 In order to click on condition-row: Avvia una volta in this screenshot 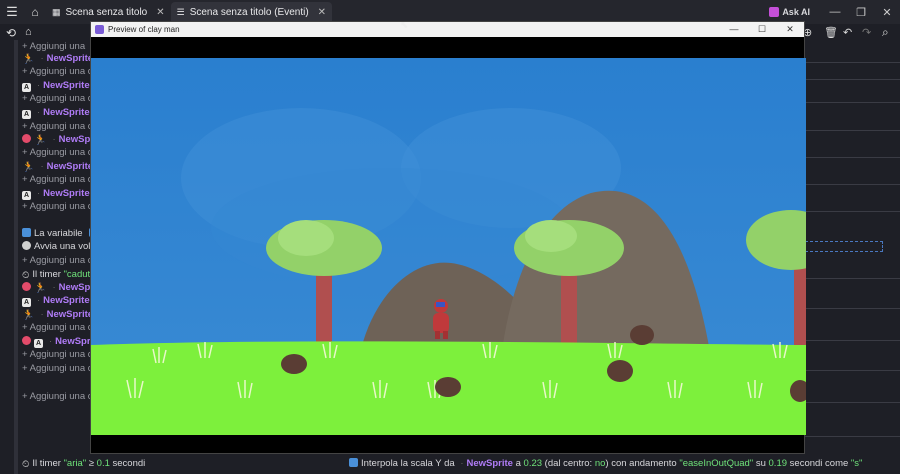, I will do `click(60, 246)`.